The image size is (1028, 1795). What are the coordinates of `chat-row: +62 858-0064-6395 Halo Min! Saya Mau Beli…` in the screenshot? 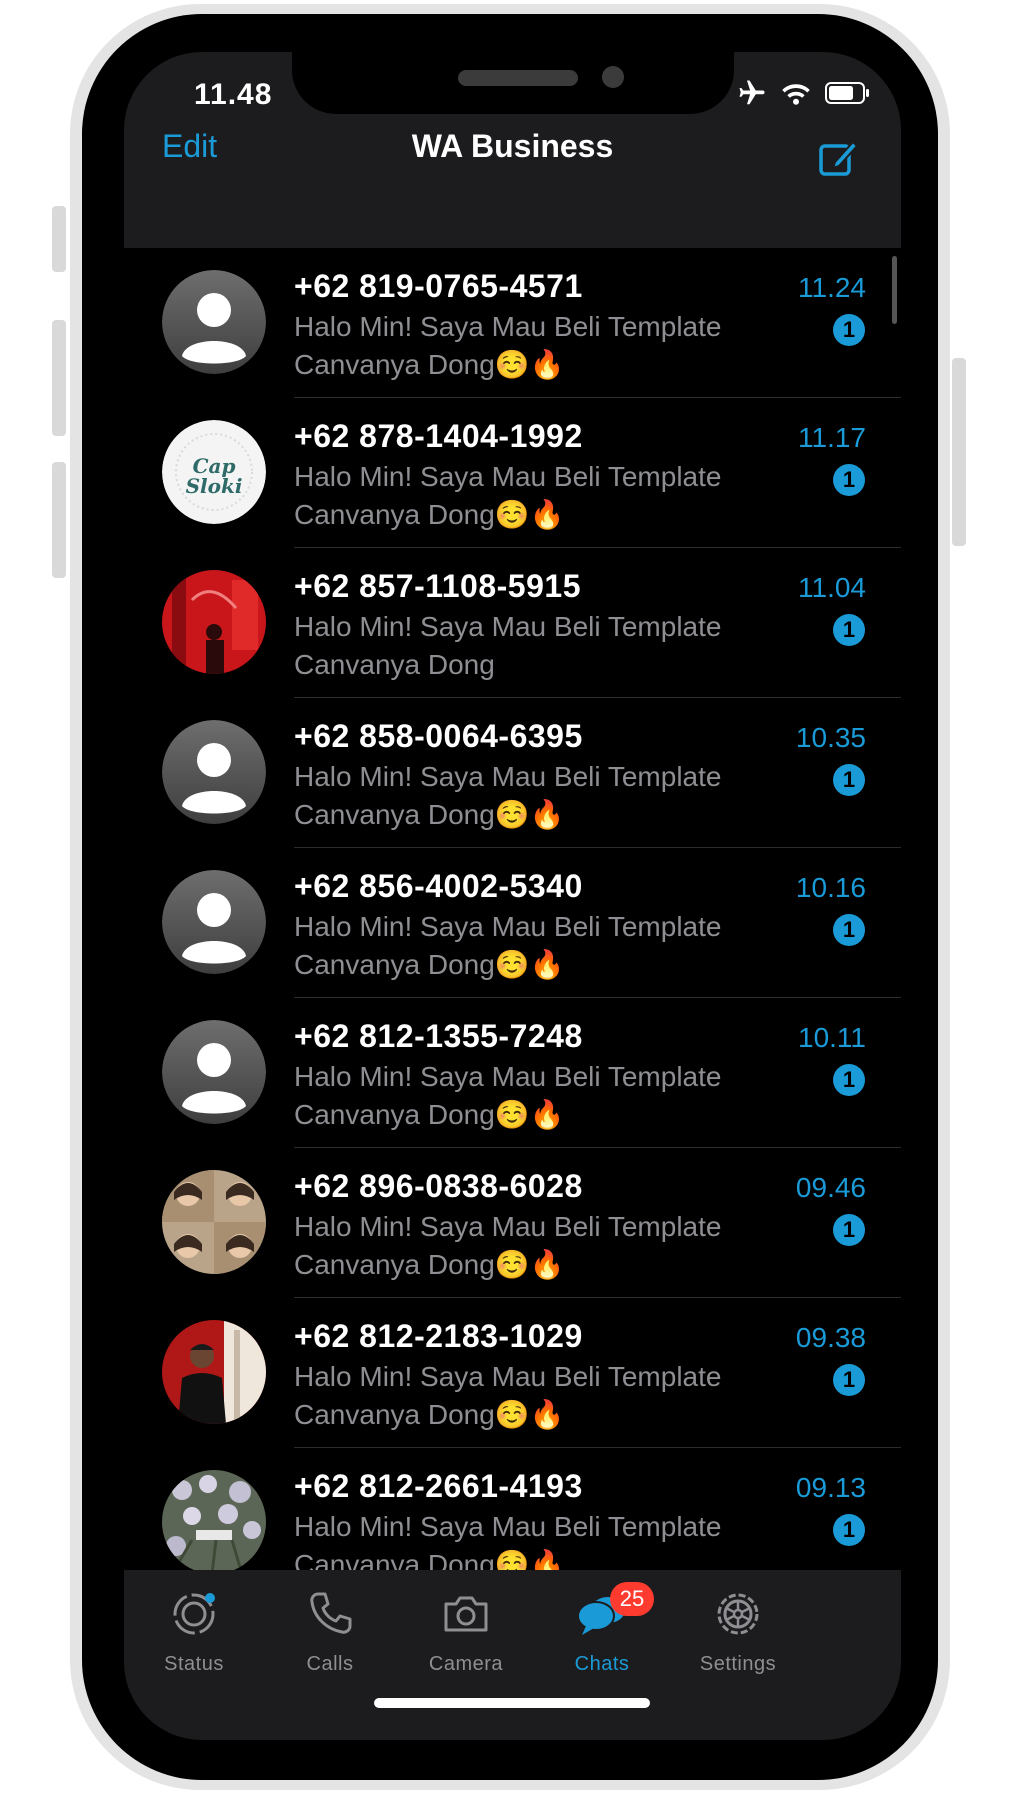 It's located at (512, 773).